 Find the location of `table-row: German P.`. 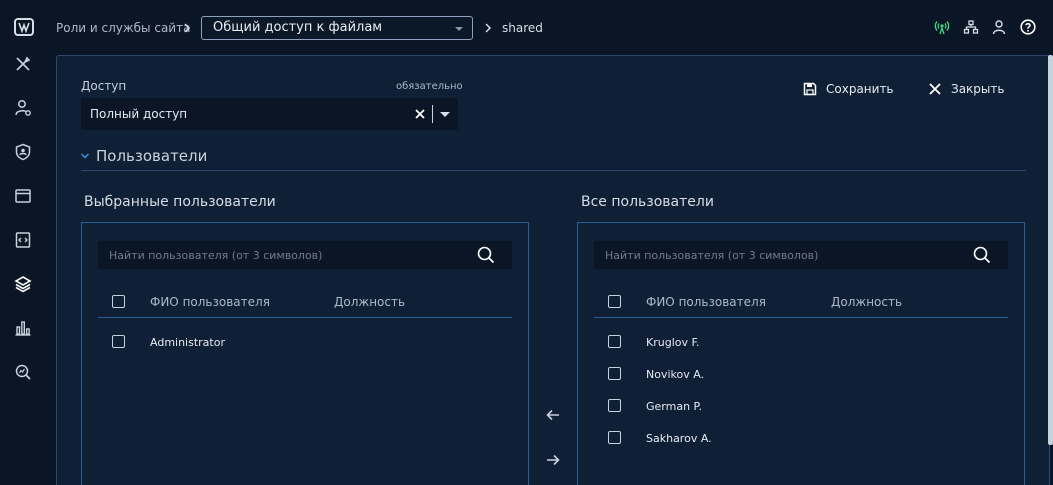

table-row: German P. is located at coordinates (801, 407).